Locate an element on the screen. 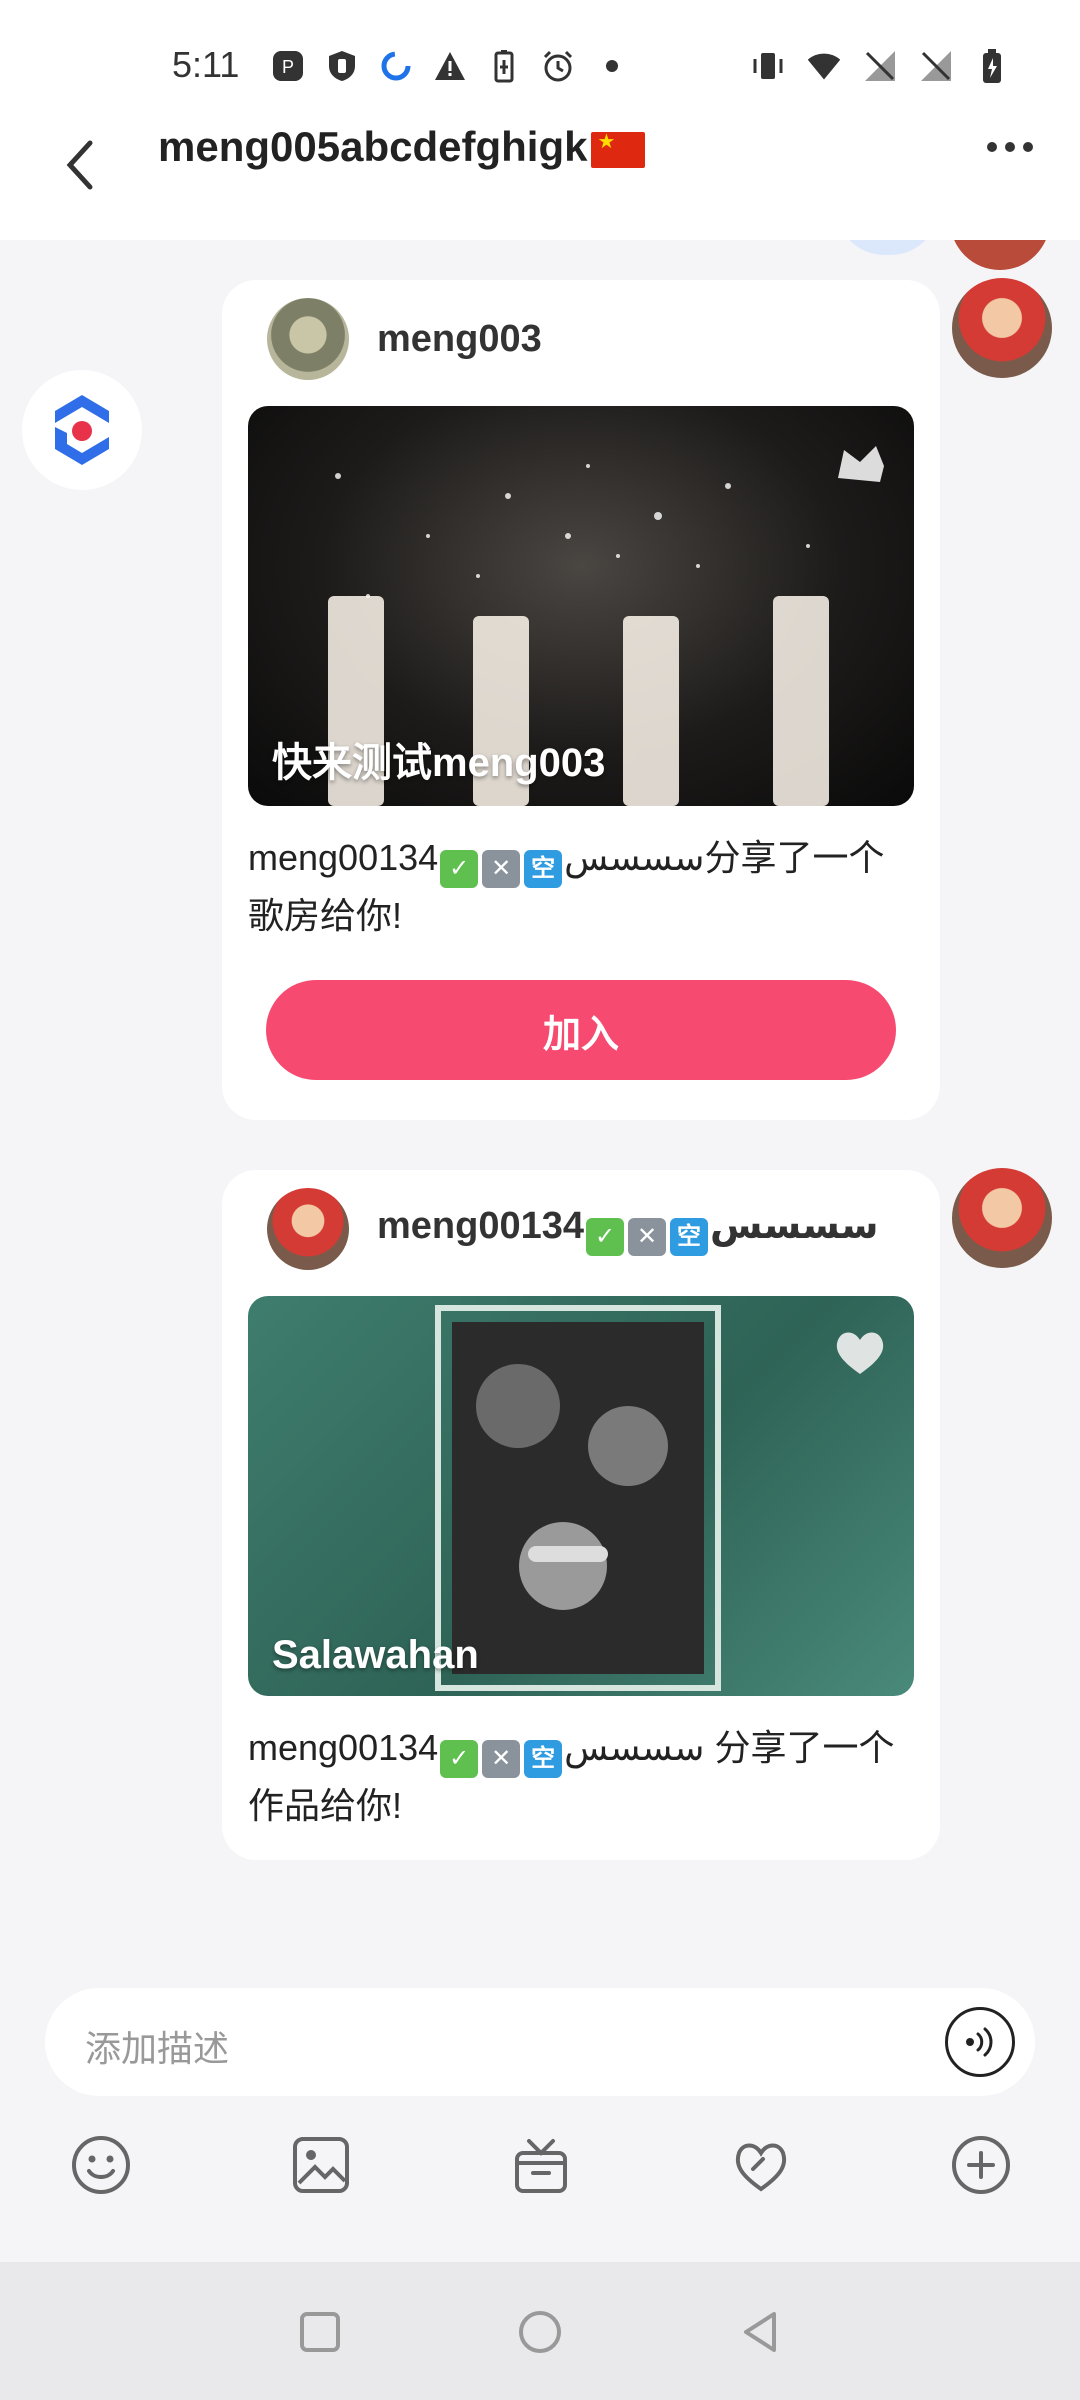 This screenshot has height=2400, width=1080. gift-button is located at coordinates (541, 2165).